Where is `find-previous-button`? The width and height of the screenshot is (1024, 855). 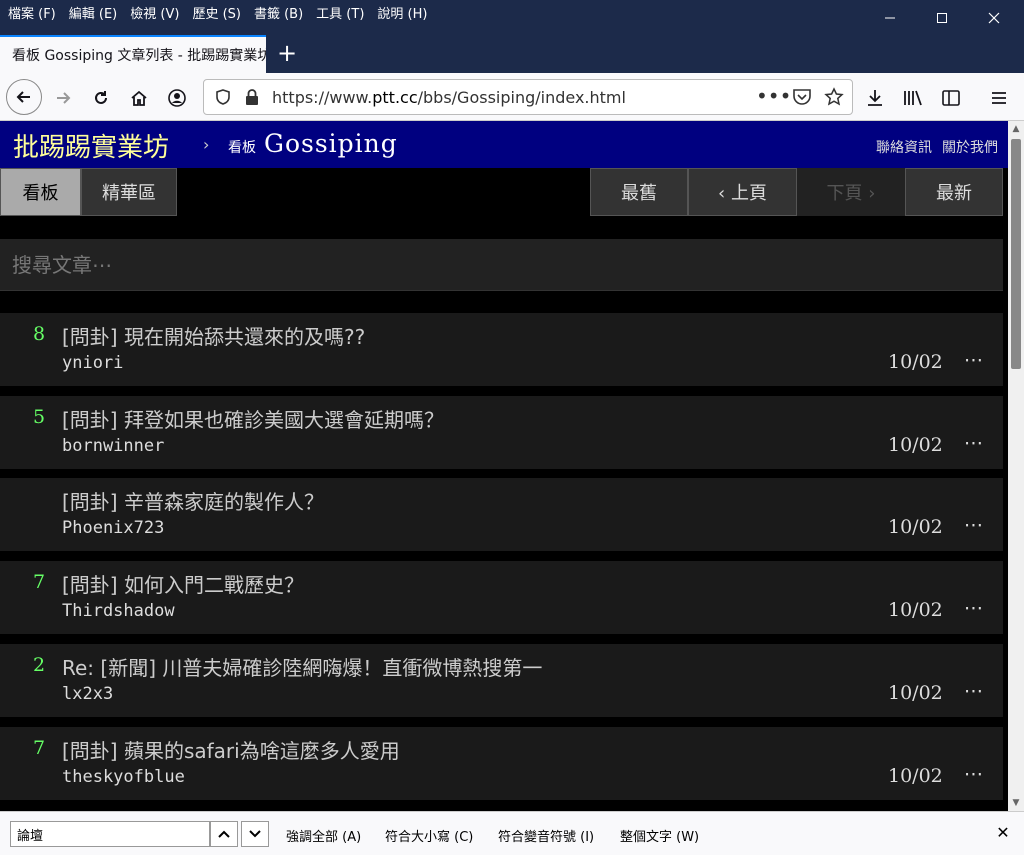 find-previous-button is located at coordinates (224, 834).